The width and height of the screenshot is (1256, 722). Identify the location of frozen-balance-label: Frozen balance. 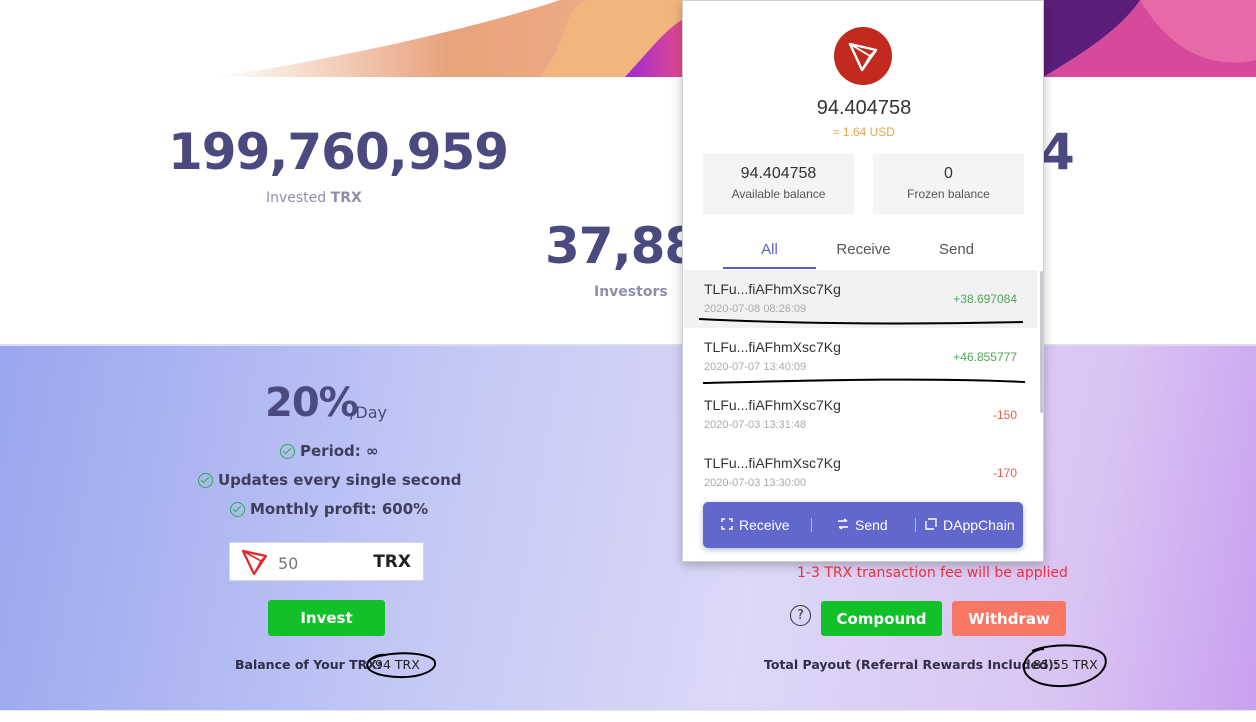
(948, 194).